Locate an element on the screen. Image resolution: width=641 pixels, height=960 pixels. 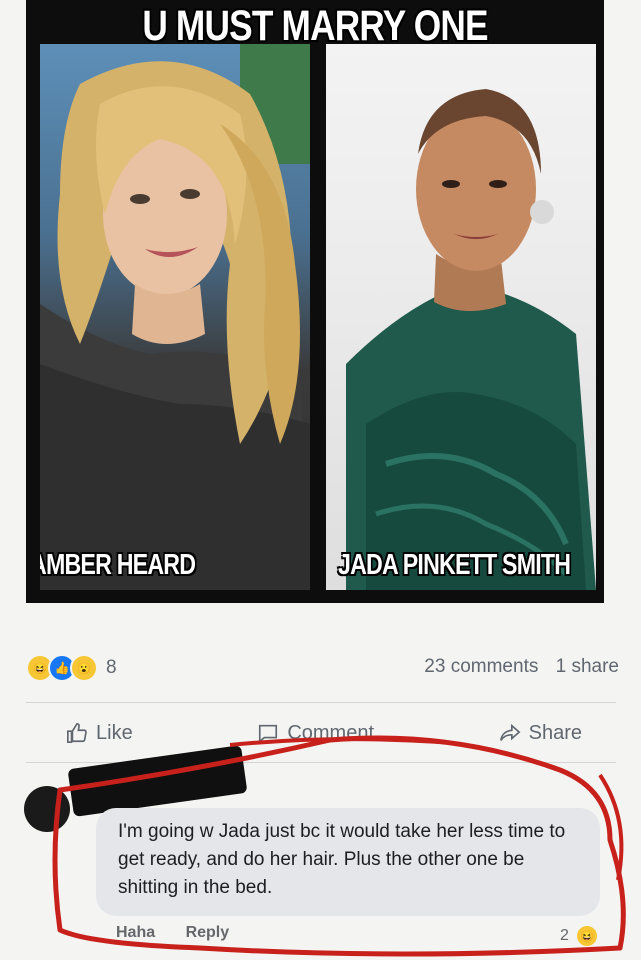
like-label: Like is located at coordinates (114, 732).